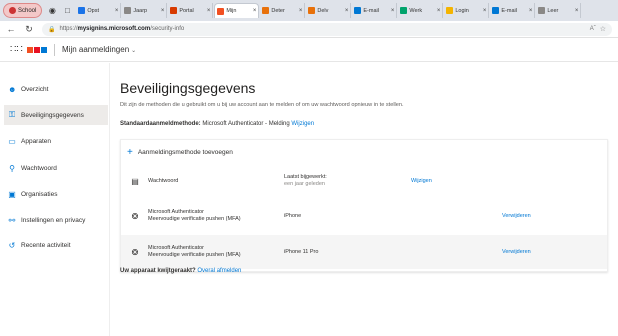  Describe the element at coordinates (99, 49) in the screenshot. I see `app-title: Mijn aanmeldingen ⌄` at that location.